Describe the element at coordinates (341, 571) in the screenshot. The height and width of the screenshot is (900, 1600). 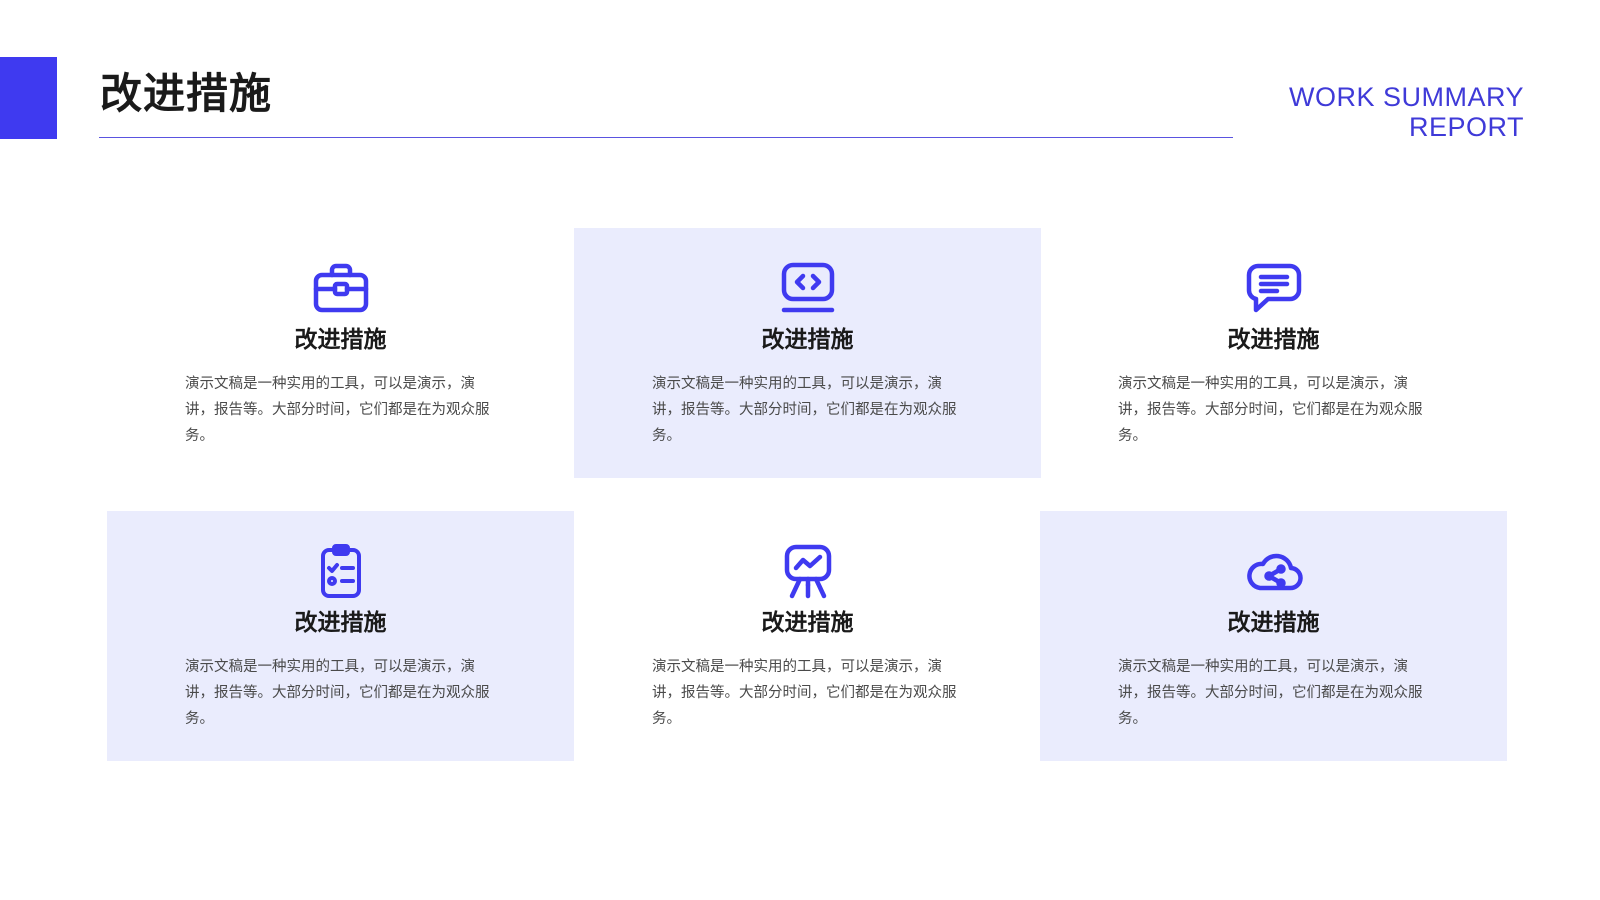
I see `clipboard-checklist-icon` at that location.